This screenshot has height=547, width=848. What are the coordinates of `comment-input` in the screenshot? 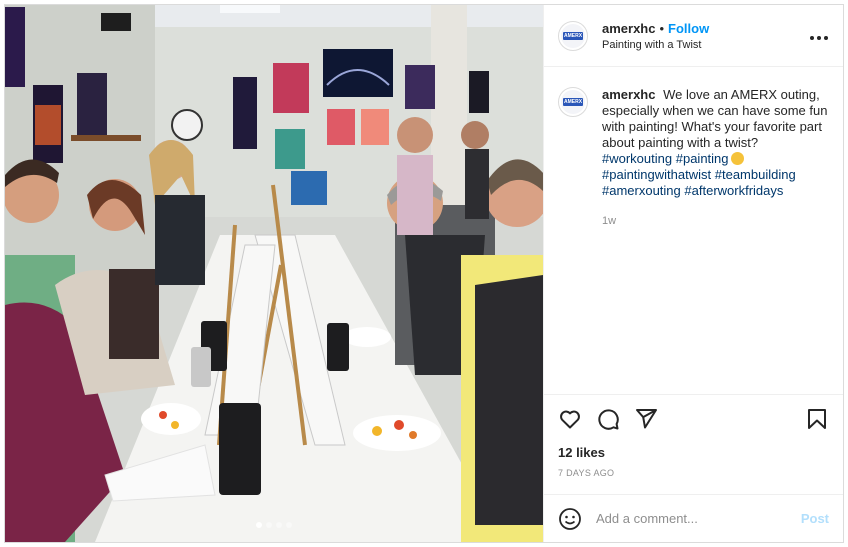 It's located at (698, 518).